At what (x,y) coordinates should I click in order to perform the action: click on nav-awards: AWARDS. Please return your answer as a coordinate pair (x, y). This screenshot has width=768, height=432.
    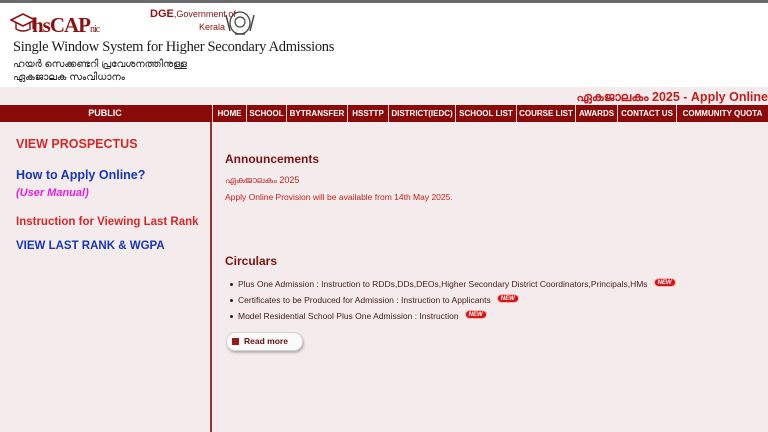
    Looking at the image, I should click on (596, 113).